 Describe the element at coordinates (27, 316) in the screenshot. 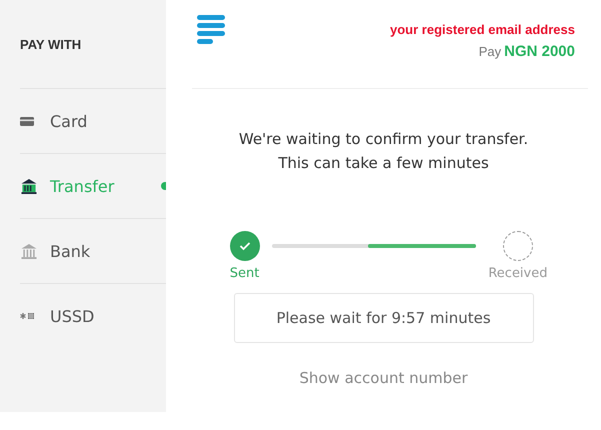

I see `keypad-icon` at that location.